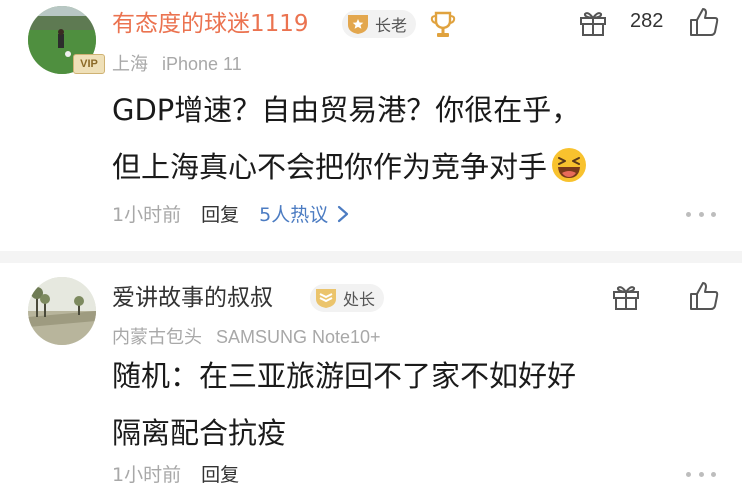  Describe the element at coordinates (371, 257) in the screenshot. I see `divider` at that location.